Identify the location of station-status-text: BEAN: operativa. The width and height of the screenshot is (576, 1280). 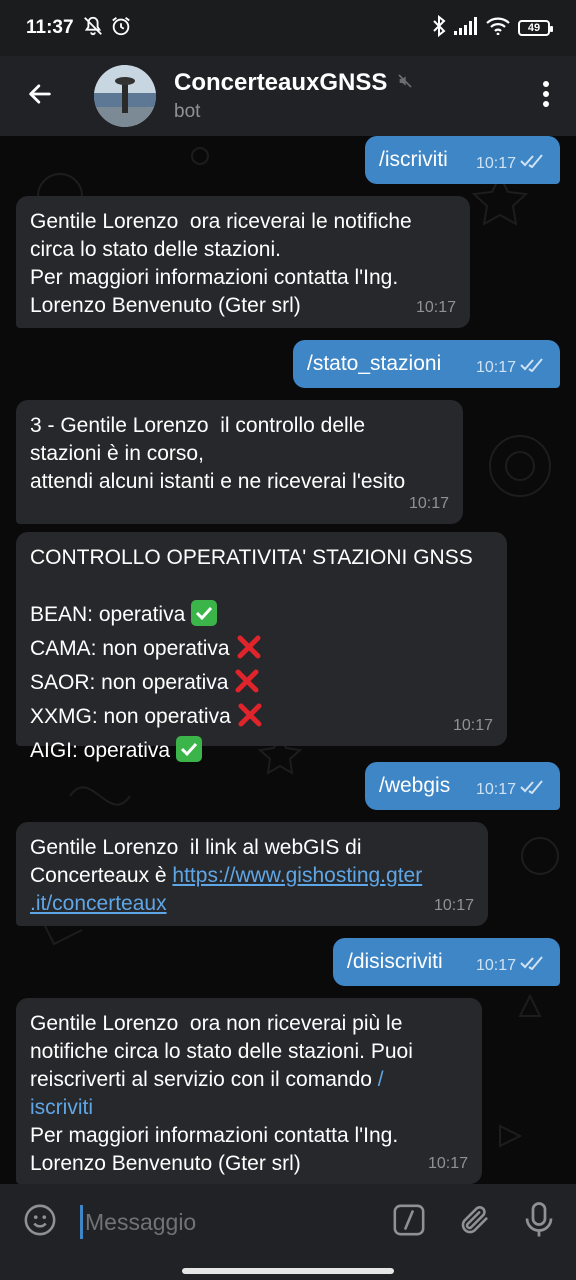
(108, 614).